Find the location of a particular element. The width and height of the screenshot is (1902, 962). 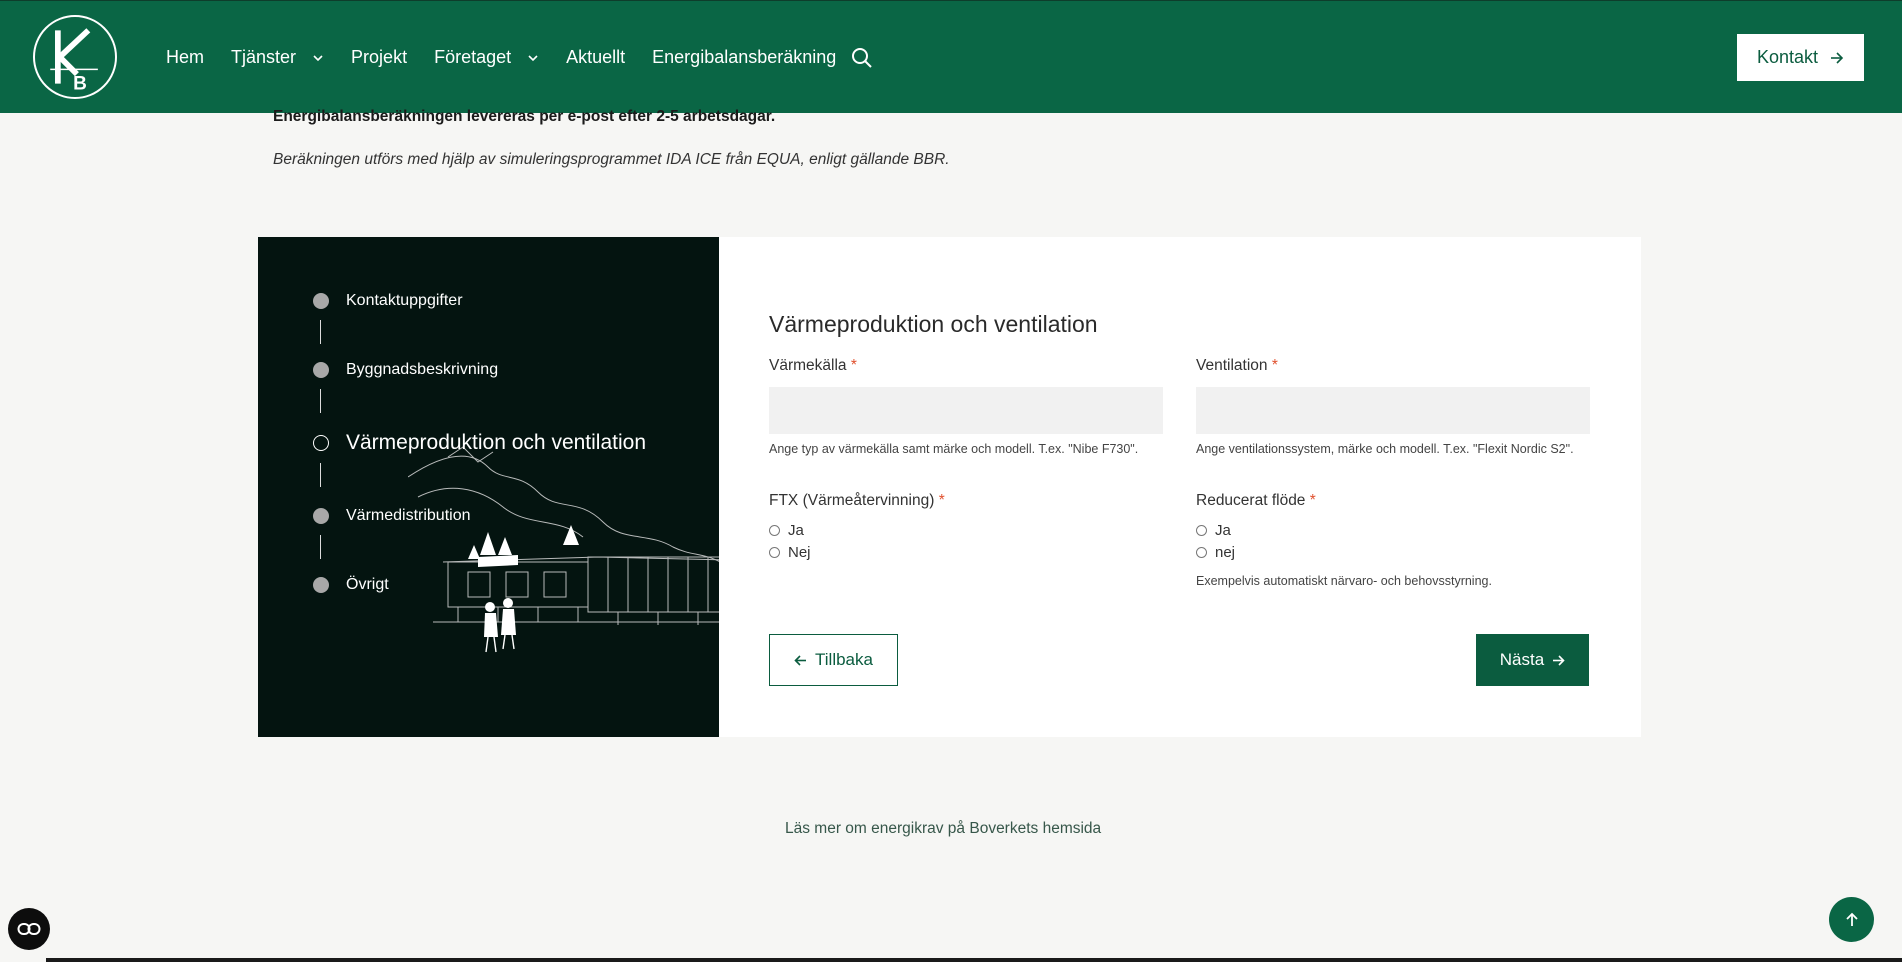

step-label: Övrigt is located at coordinates (367, 584).